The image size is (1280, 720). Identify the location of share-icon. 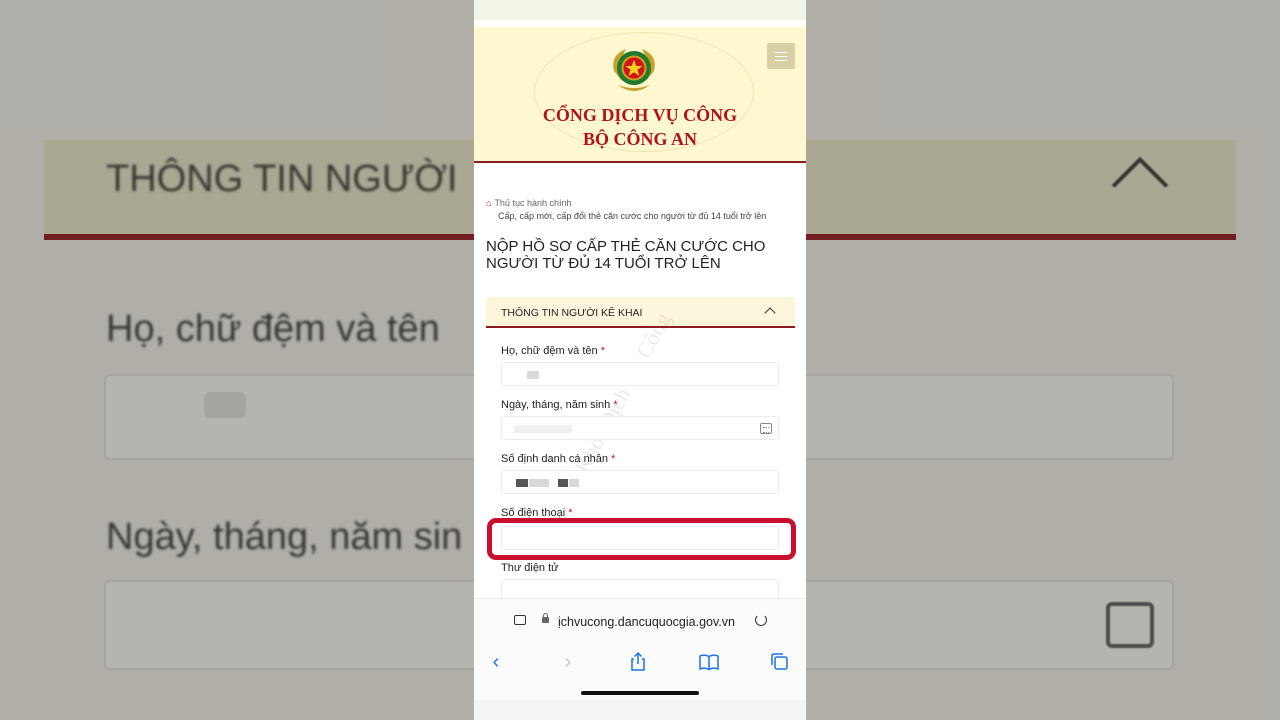
(638, 662).